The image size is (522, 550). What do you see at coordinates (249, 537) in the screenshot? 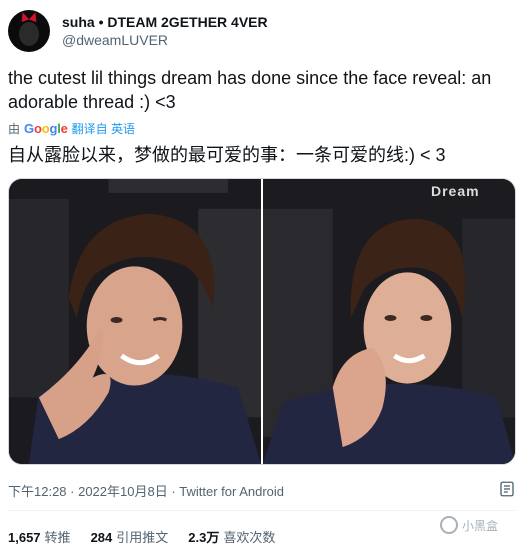
I see `stat-label: 喜欢次数` at bounding box center [249, 537].